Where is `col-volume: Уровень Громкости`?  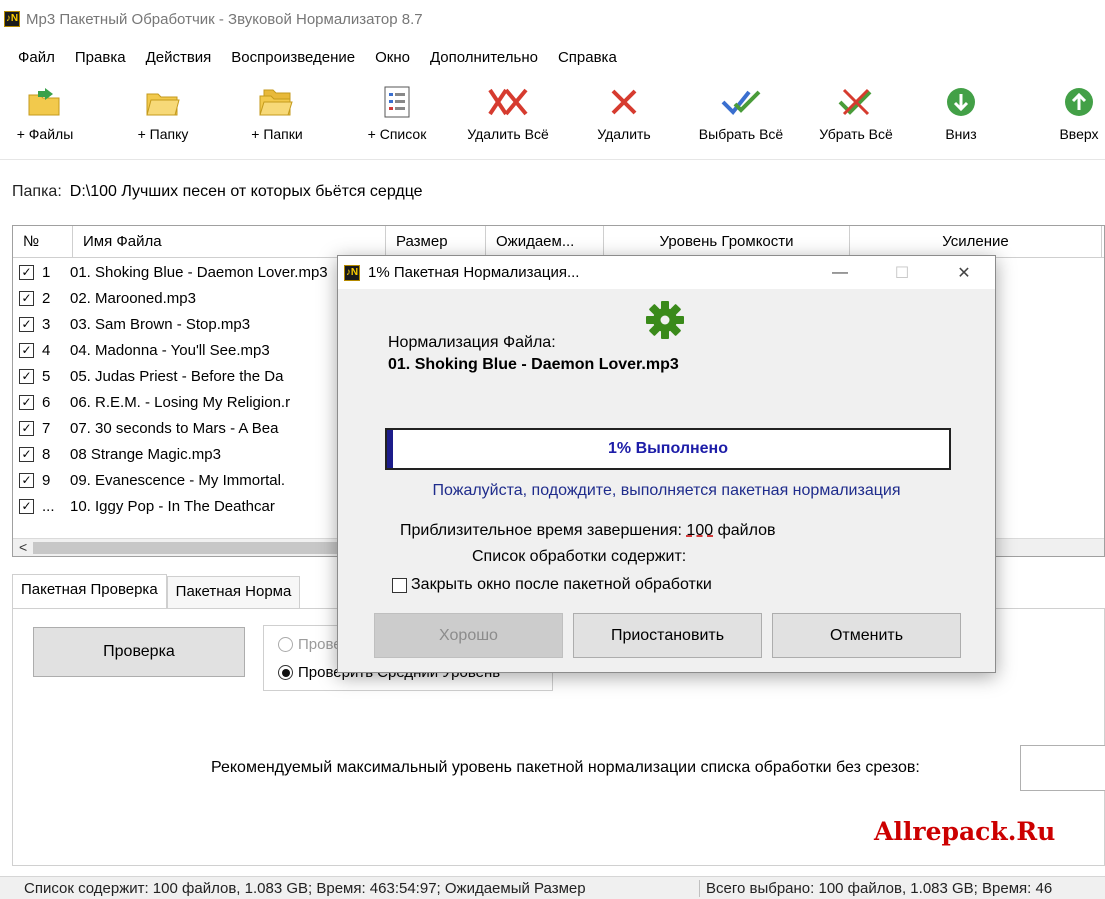 col-volume: Уровень Громкости is located at coordinates (727, 241).